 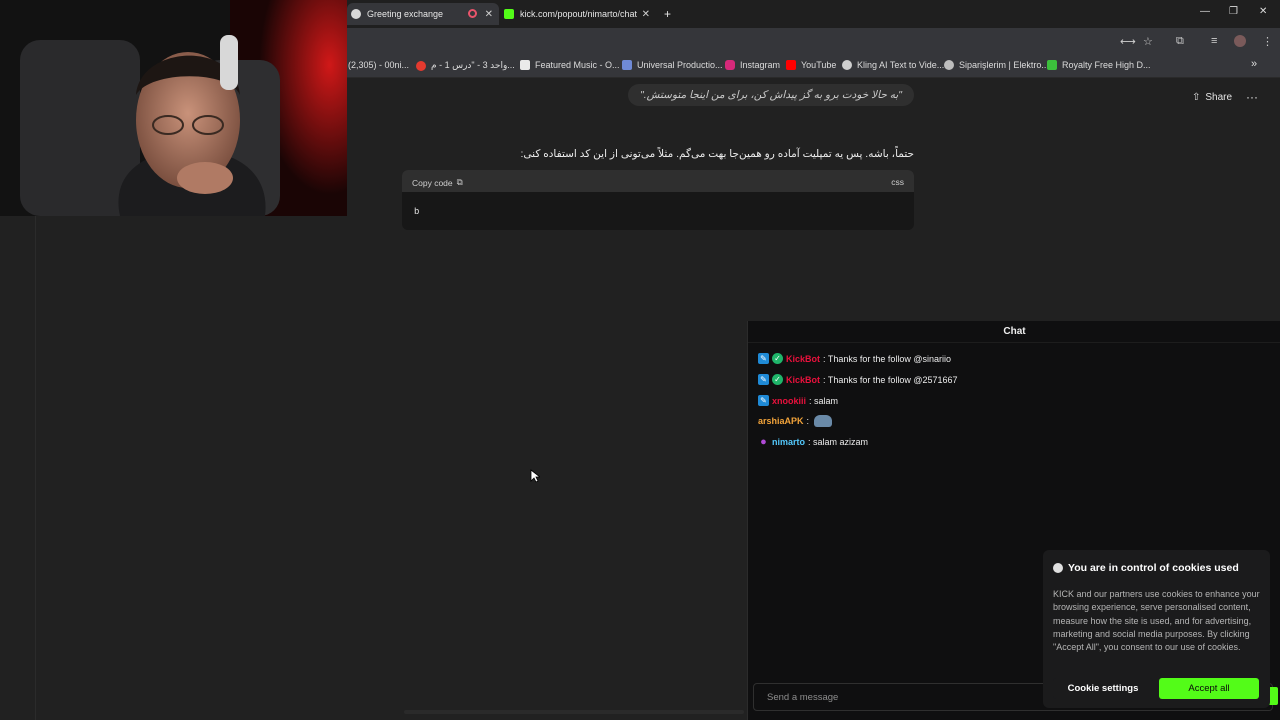 I want to click on webcam-feed, so click(x=173, y=108).